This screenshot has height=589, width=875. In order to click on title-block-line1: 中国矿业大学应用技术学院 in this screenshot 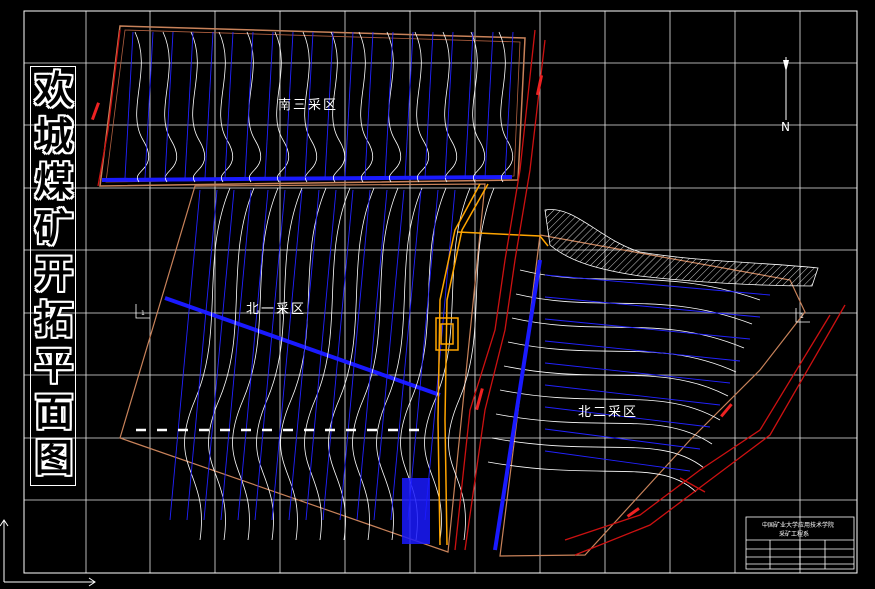, I will do `click(798, 525)`.